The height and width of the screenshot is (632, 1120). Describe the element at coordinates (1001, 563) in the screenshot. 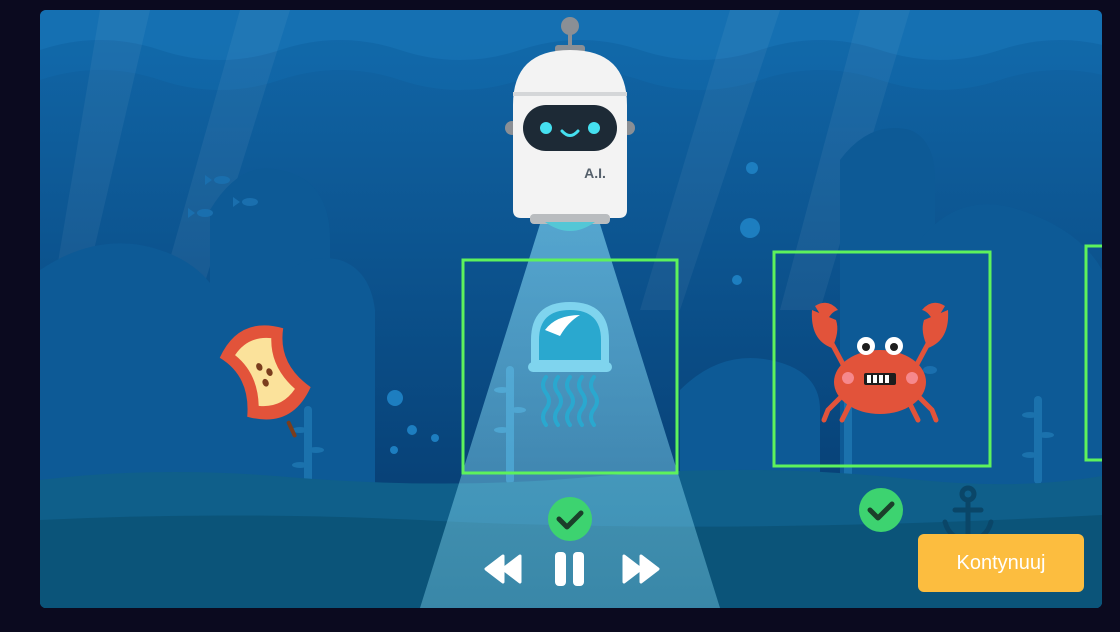

I see `continue-button: Kontynuuj` at that location.